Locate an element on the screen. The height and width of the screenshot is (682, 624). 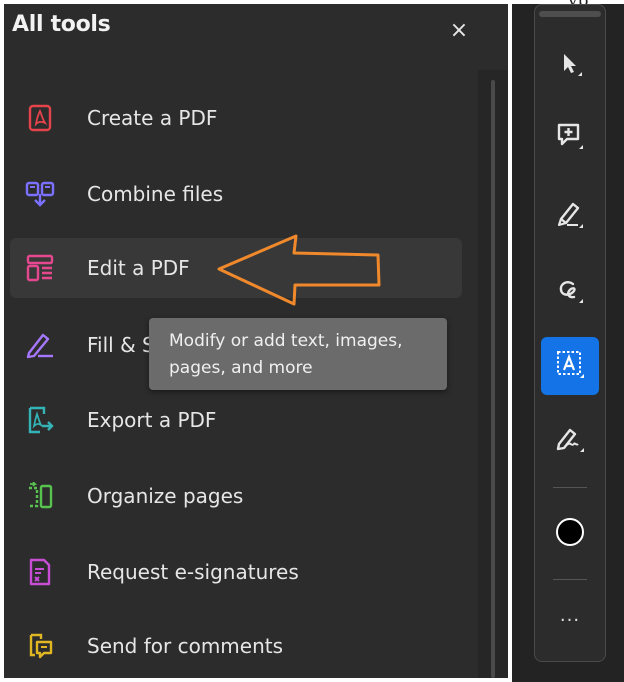
add-comment-icon is located at coordinates (570, 138).